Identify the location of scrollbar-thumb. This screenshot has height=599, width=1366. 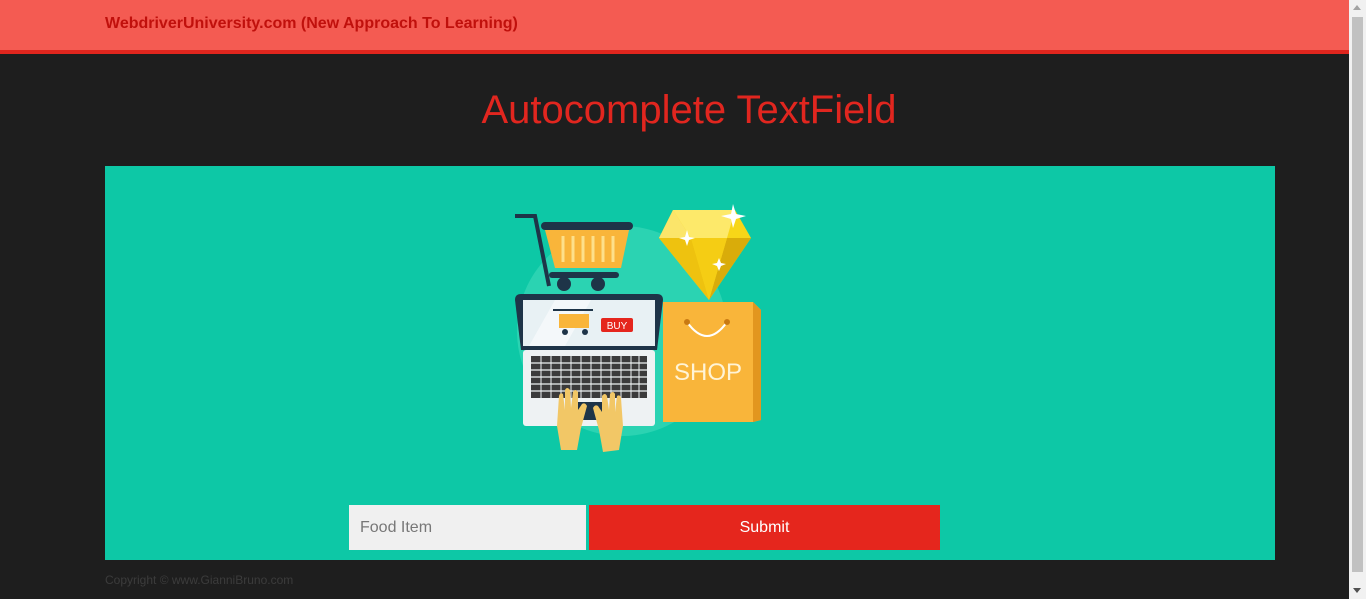
(1357, 294).